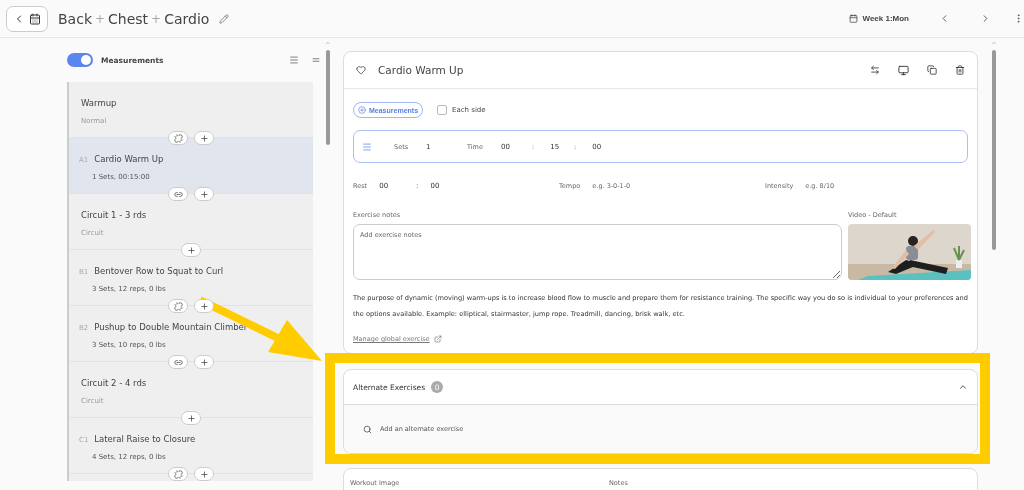  What do you see at coordinates (421, 70) in the screenshot?
I see `exercise-title: Cardio Warm Up` at bounding box center [421, 70].